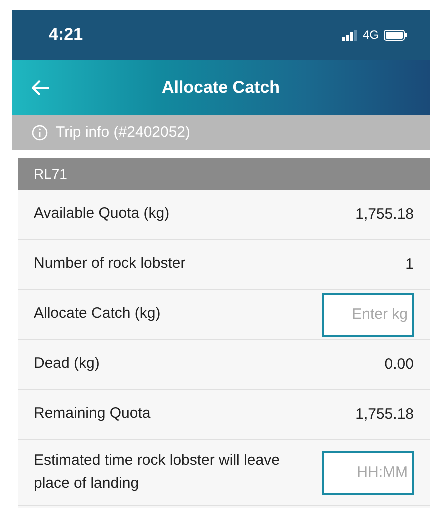 The width and height of the screenshot is (430, 508). I want to click on row-label: Allocate Catch (kg), so click(97, 314).